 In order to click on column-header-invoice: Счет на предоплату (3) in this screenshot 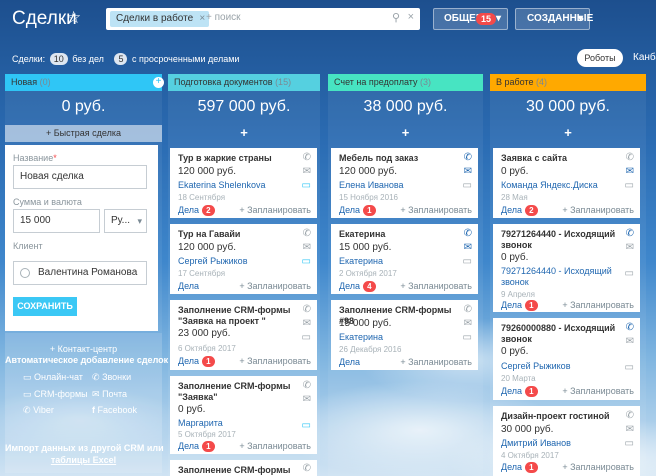, I will do `click(405, 82)`.